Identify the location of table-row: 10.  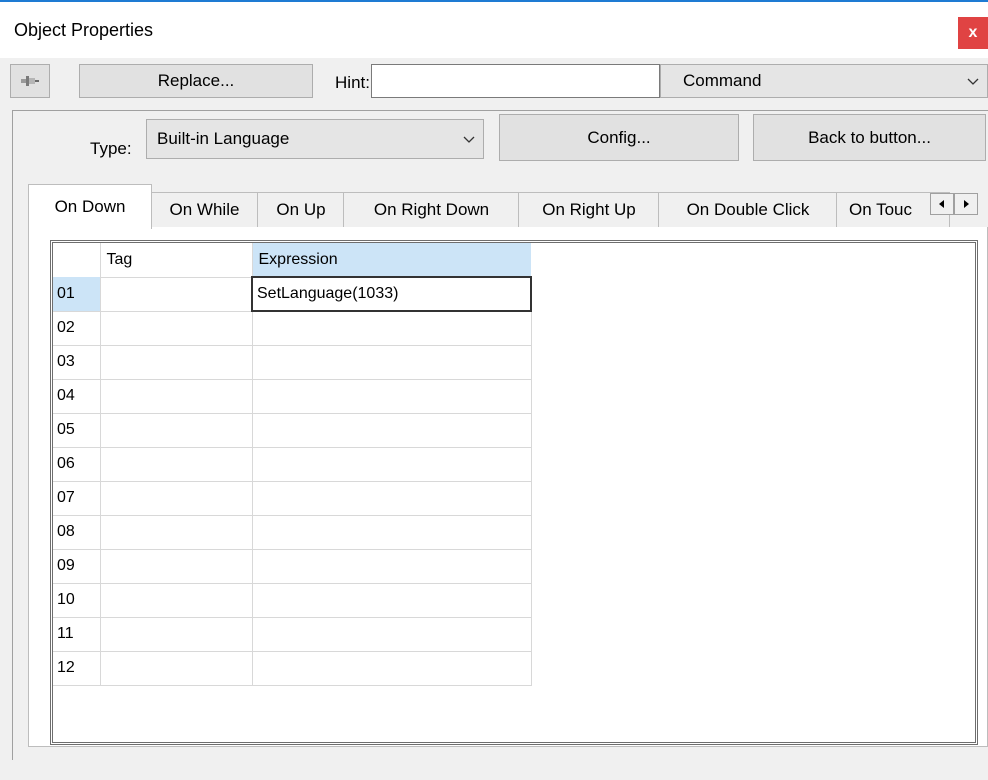
(292, 600).